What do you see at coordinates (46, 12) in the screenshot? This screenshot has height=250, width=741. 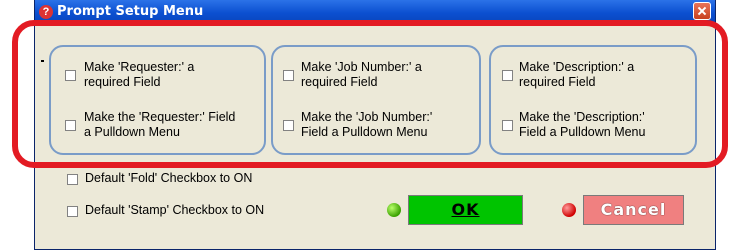 I see `app-icon: ?` at bounding box center [46, 12].